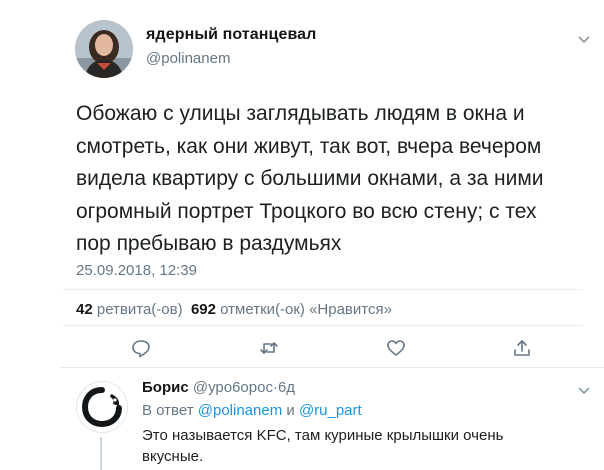 The height and width of the screenshot is (470, 604). I want to click on reply-to-line: В ответ @polinanem и @ru_part, so click(252, 410).